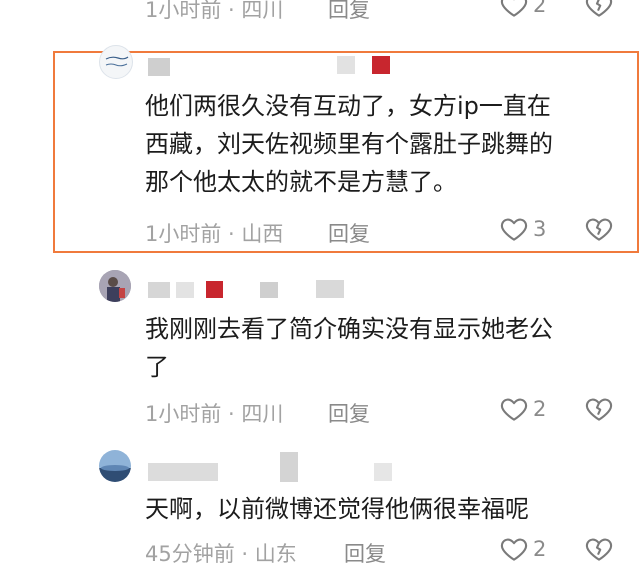 This screenshot has width=640, height=568. Describe the element at coordinates (214, 289) in the screenshot. I see `comment-2-badge-redacted` at that location.